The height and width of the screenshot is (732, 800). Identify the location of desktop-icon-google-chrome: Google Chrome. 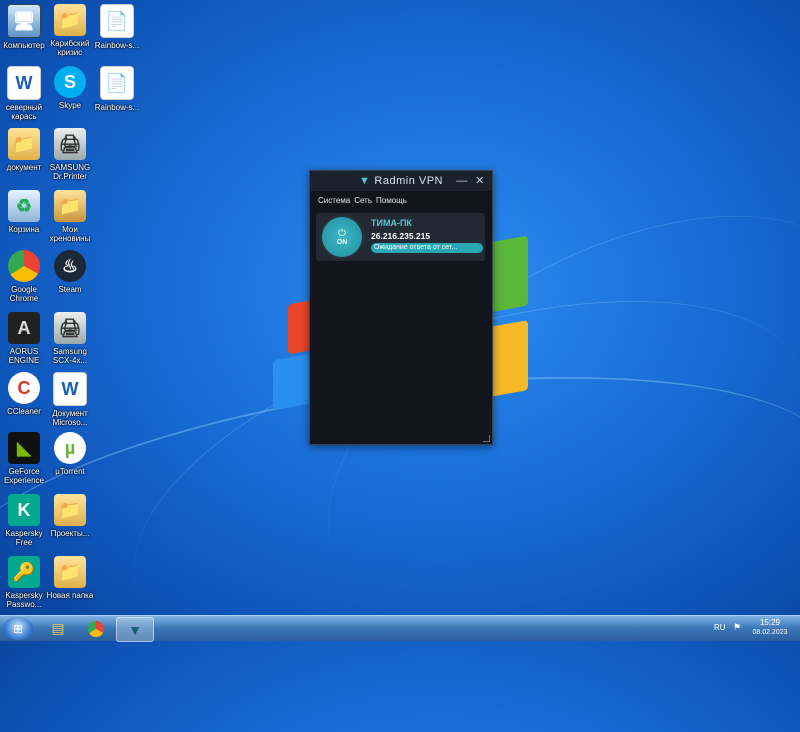
(24, 276).